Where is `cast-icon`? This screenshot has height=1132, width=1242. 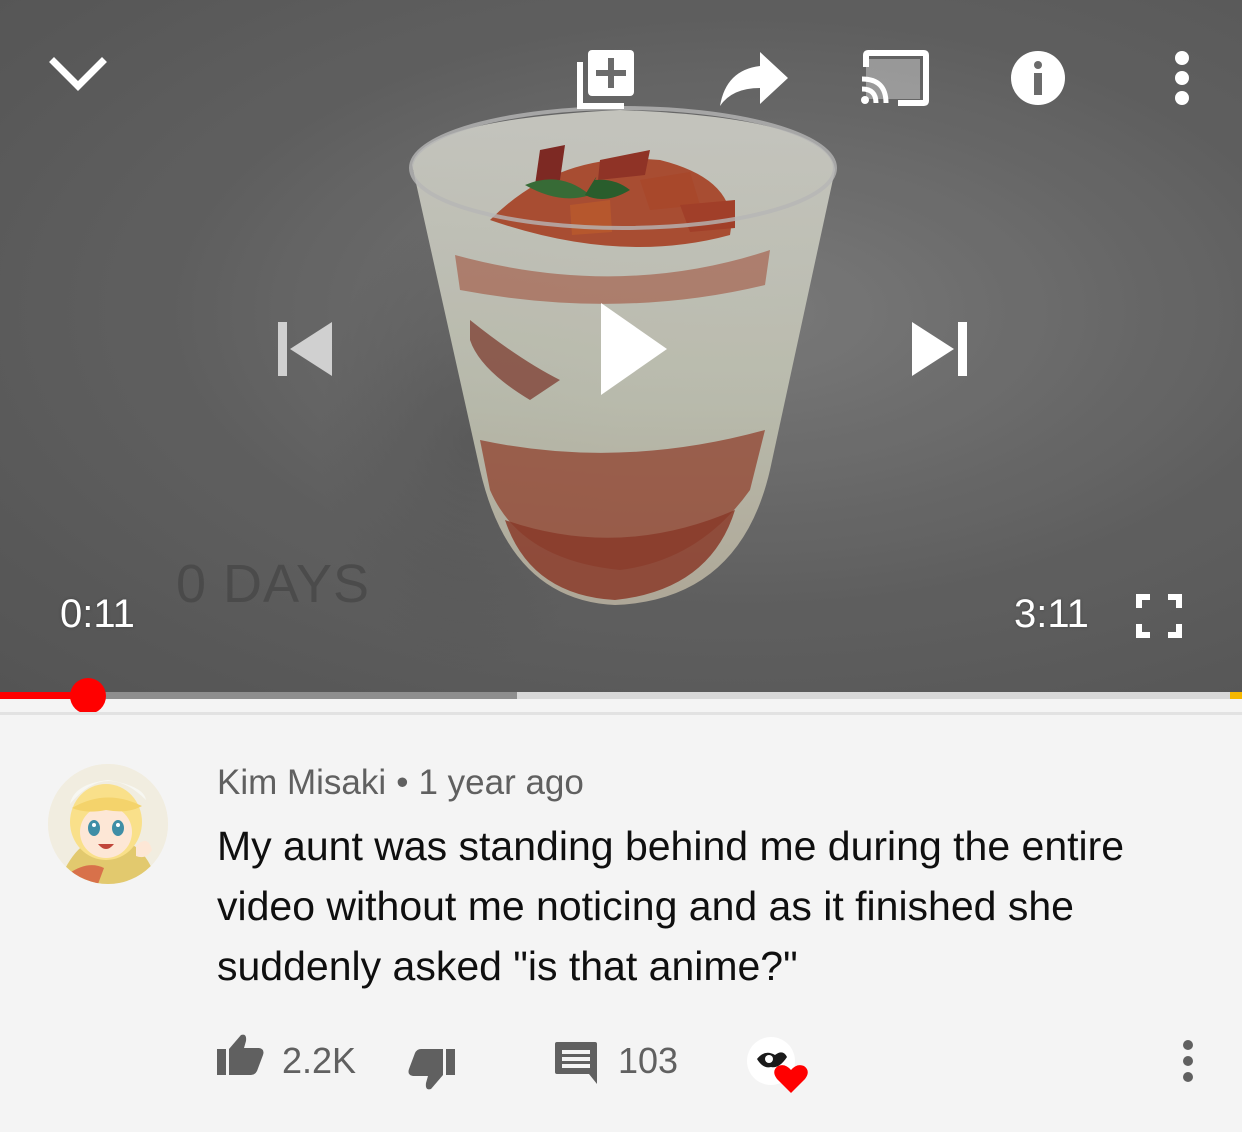 cast-icon is located at coordinates (895, 78).